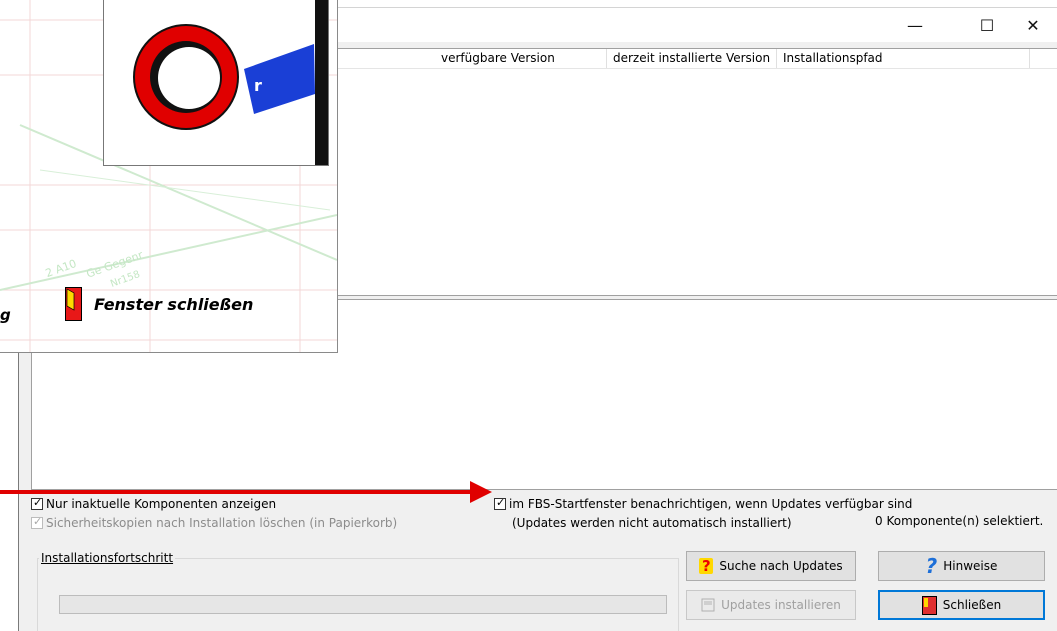 This screenshot has height=631, width=1057. What do you see at coordinates (692, 58) in the screenshot?
I see `column-header-installed-version: derzeit installierte Version` at bounding box center [692, 58].